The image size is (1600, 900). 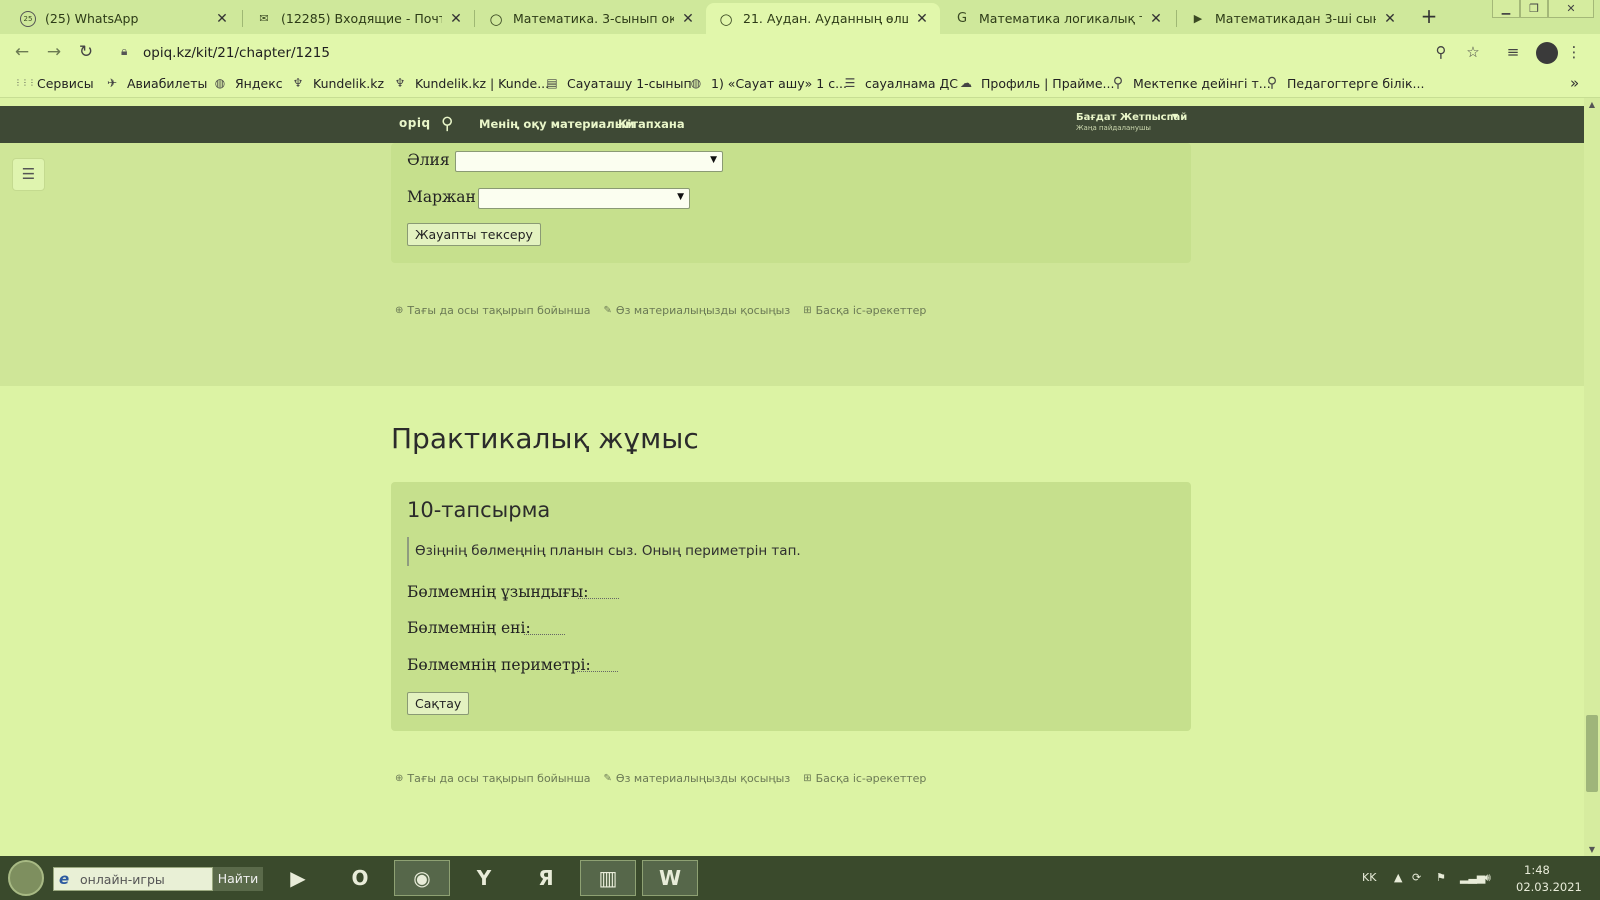 I want to click on tab-title: (25) WhatsApp, so click(x=92, y=18).